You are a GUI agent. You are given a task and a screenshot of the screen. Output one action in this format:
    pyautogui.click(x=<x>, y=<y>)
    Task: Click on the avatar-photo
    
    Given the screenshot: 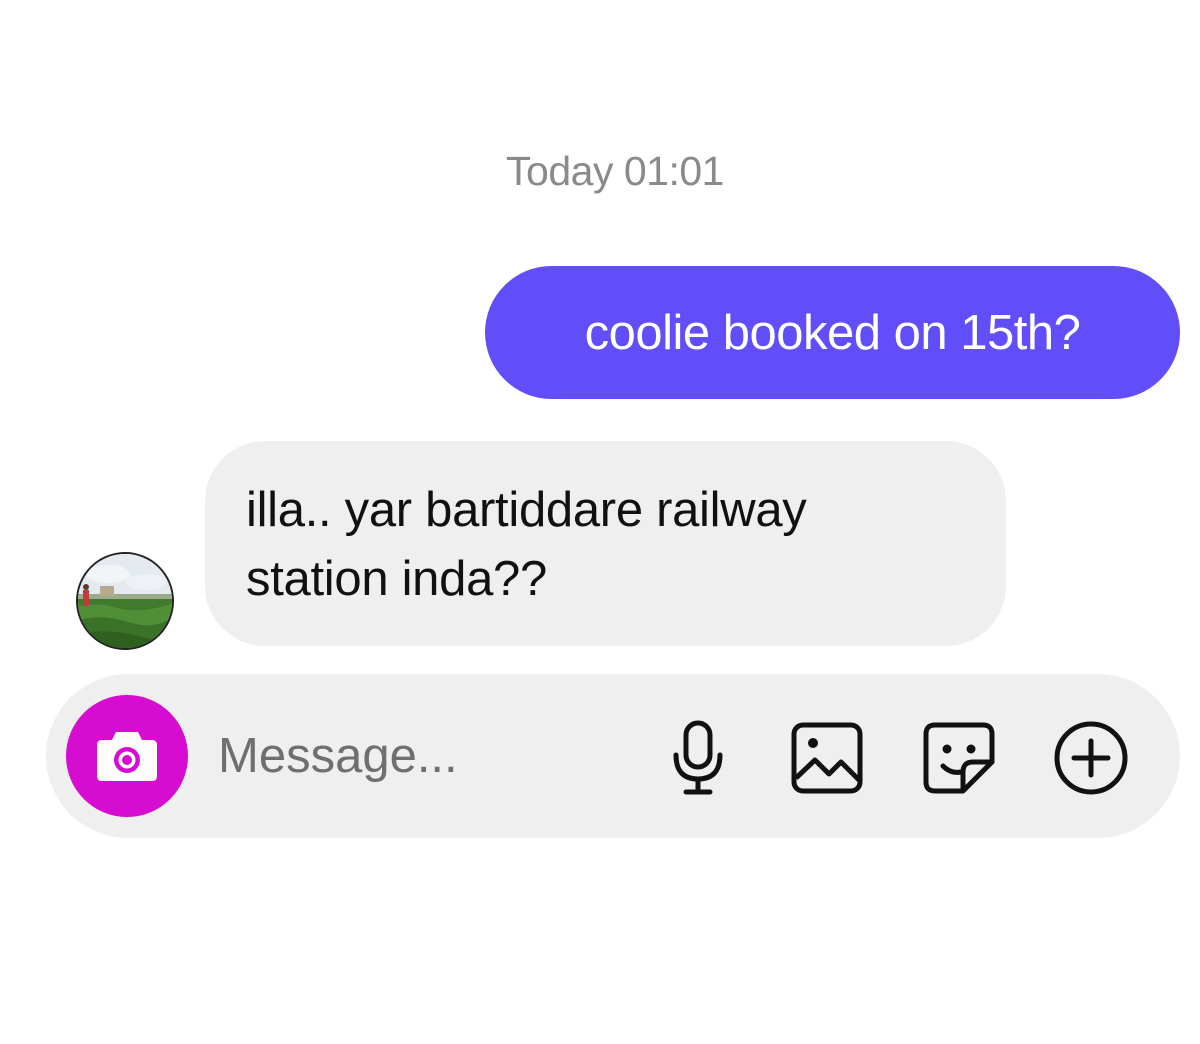 What is the action you would take?
    pyautogui.click(x=125, y=601)
    